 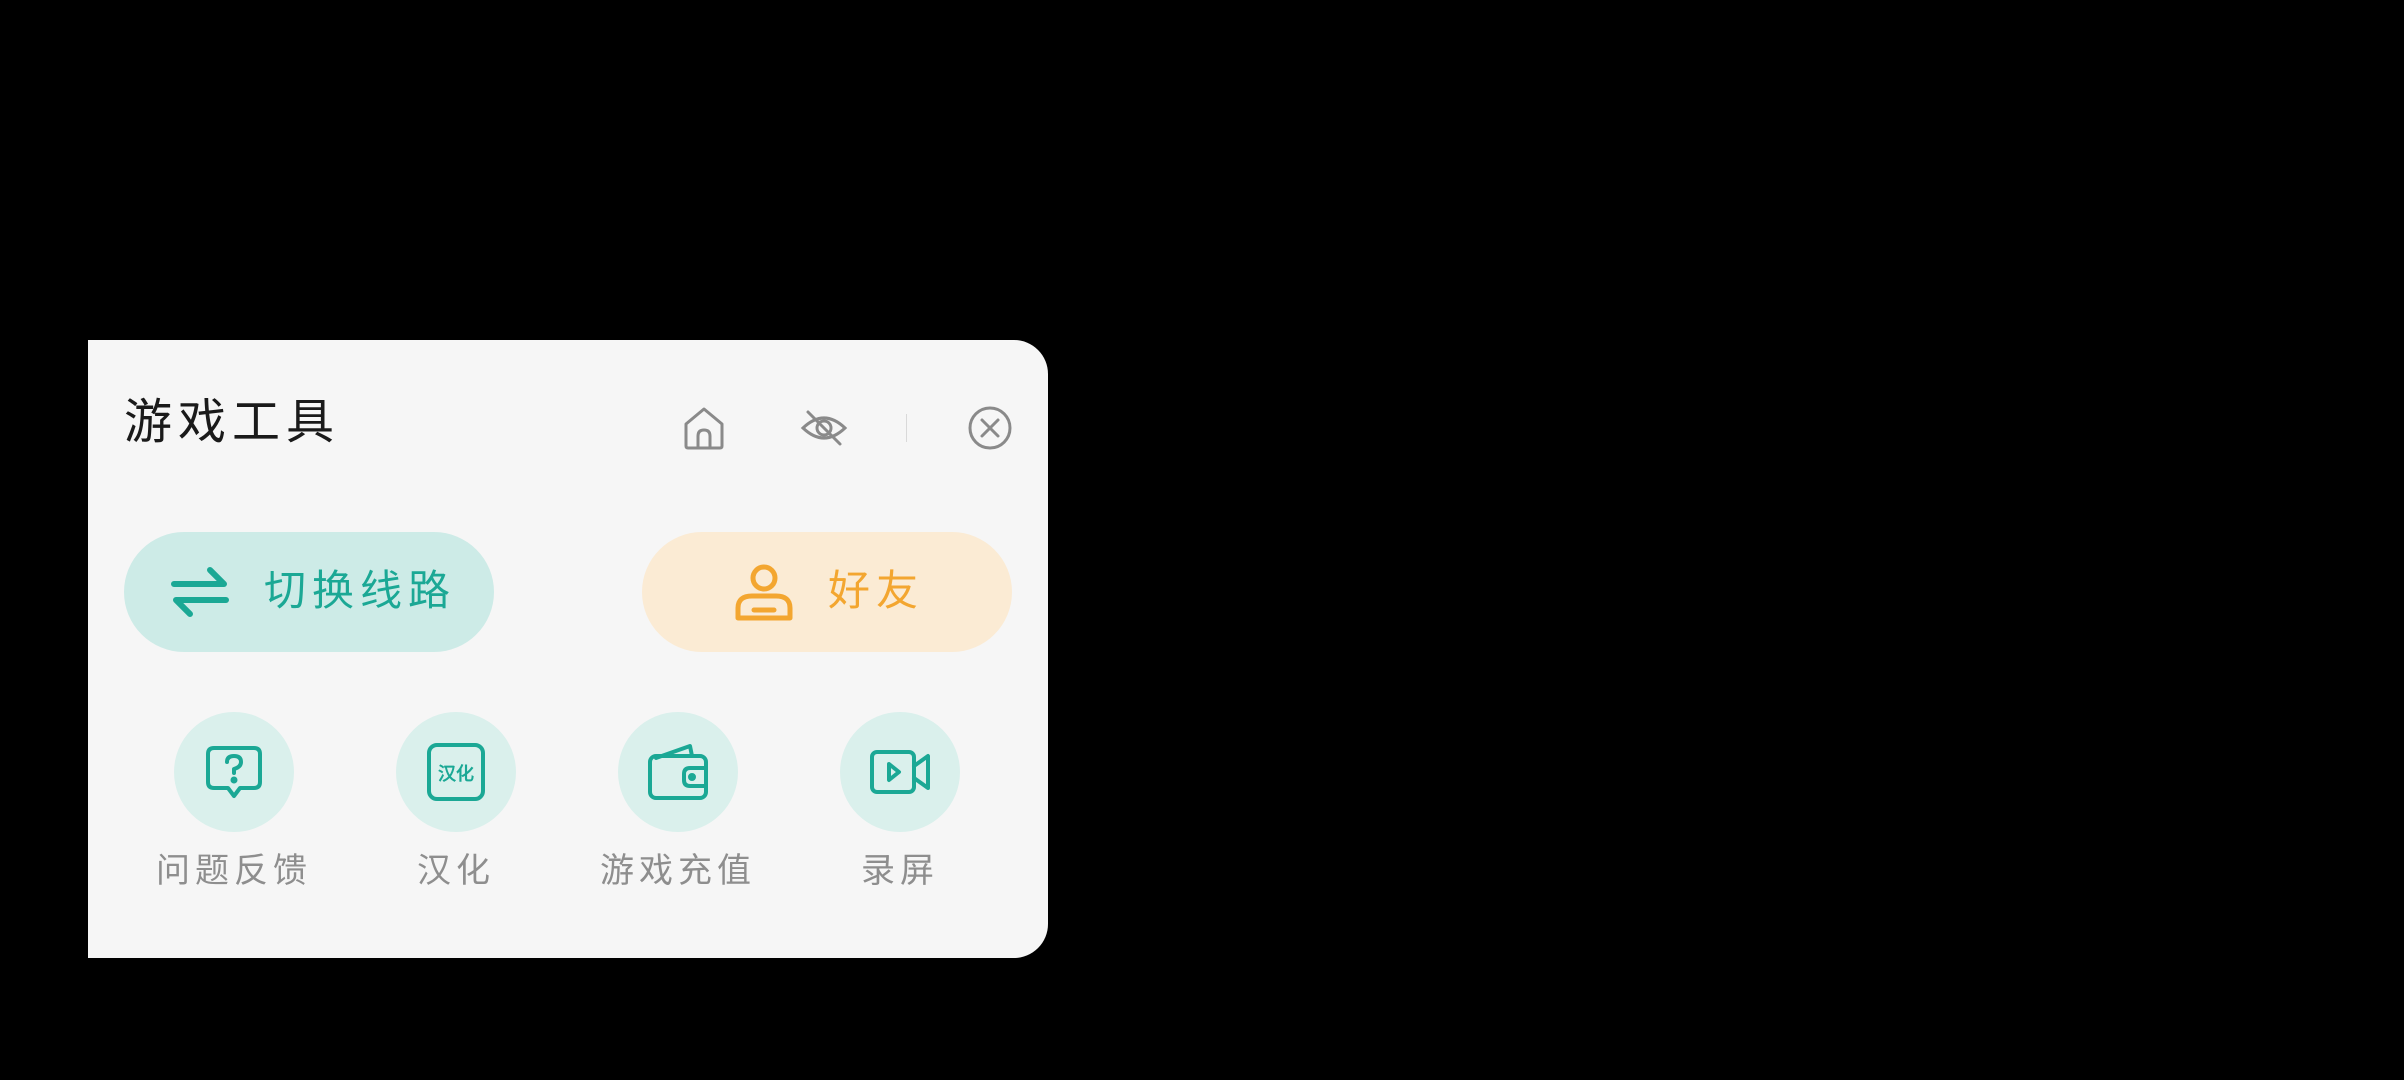 I want to click on home-icon, so click(x=704, y=428).